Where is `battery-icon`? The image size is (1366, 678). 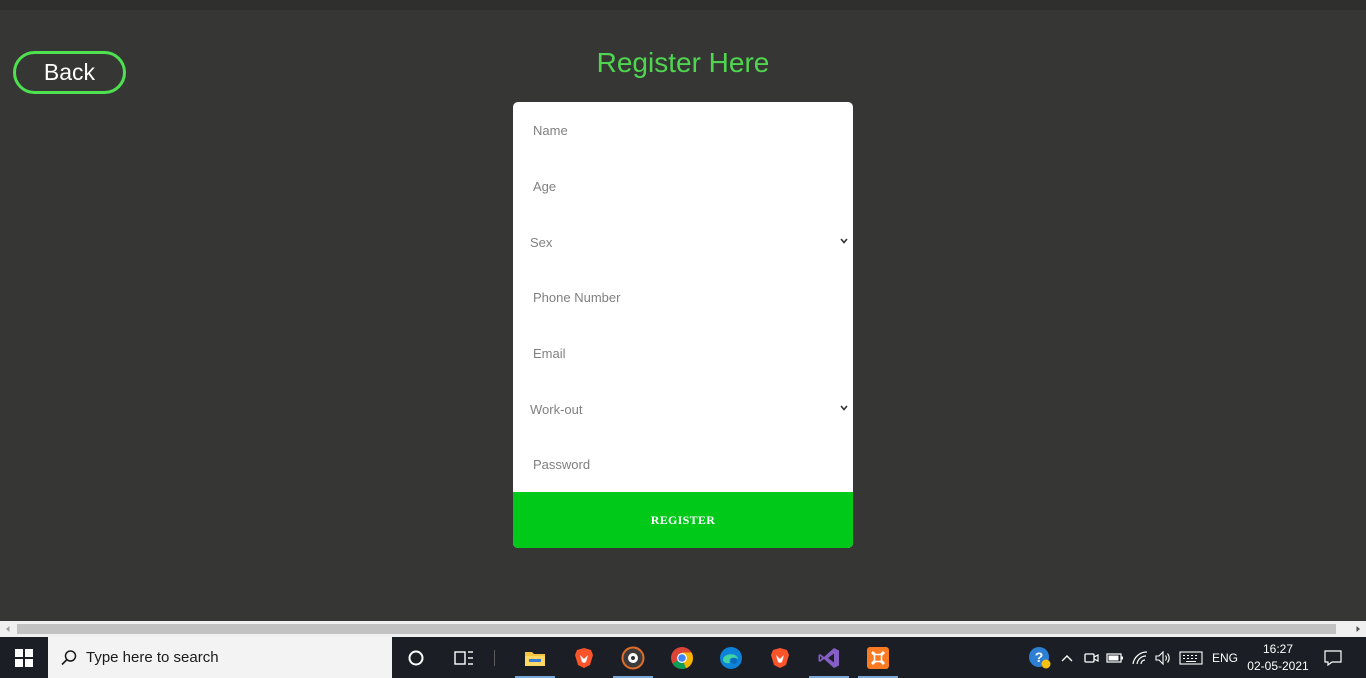
battery-icon is located at coordinates (1114, 657).